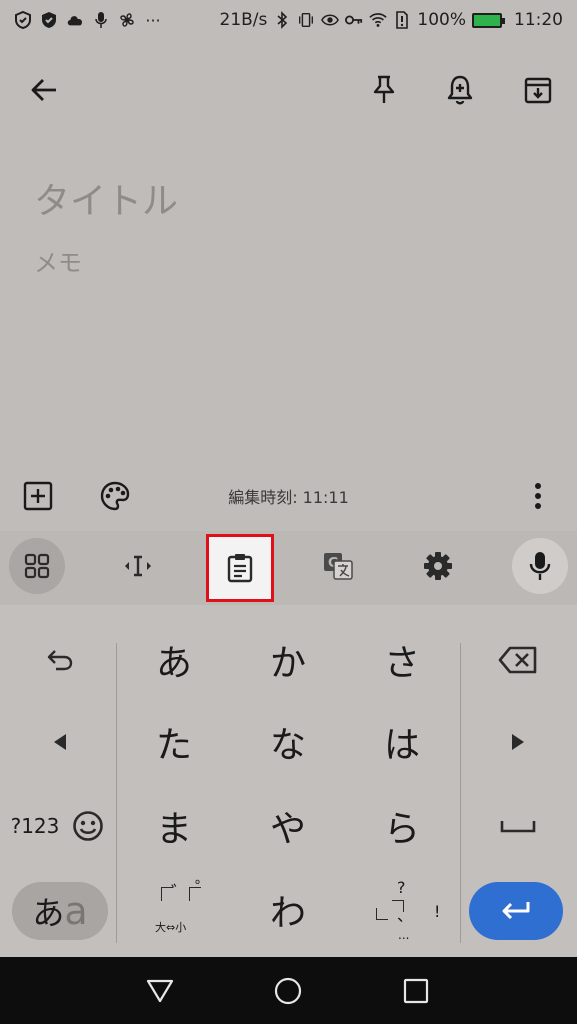 This screenshot has height=1024, width=577. Describe the element at coordinates (402, 826) in the screenshot. I see `kana-key-ra: ら` at that location.